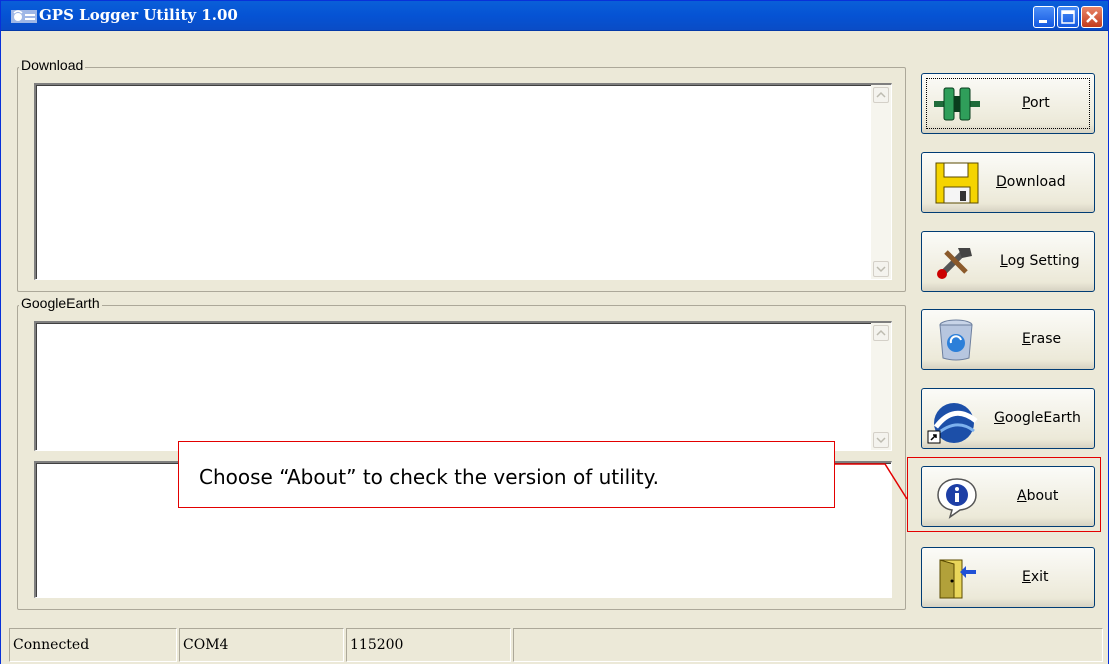  I want to click on maximize-button, so click(1068, 17).